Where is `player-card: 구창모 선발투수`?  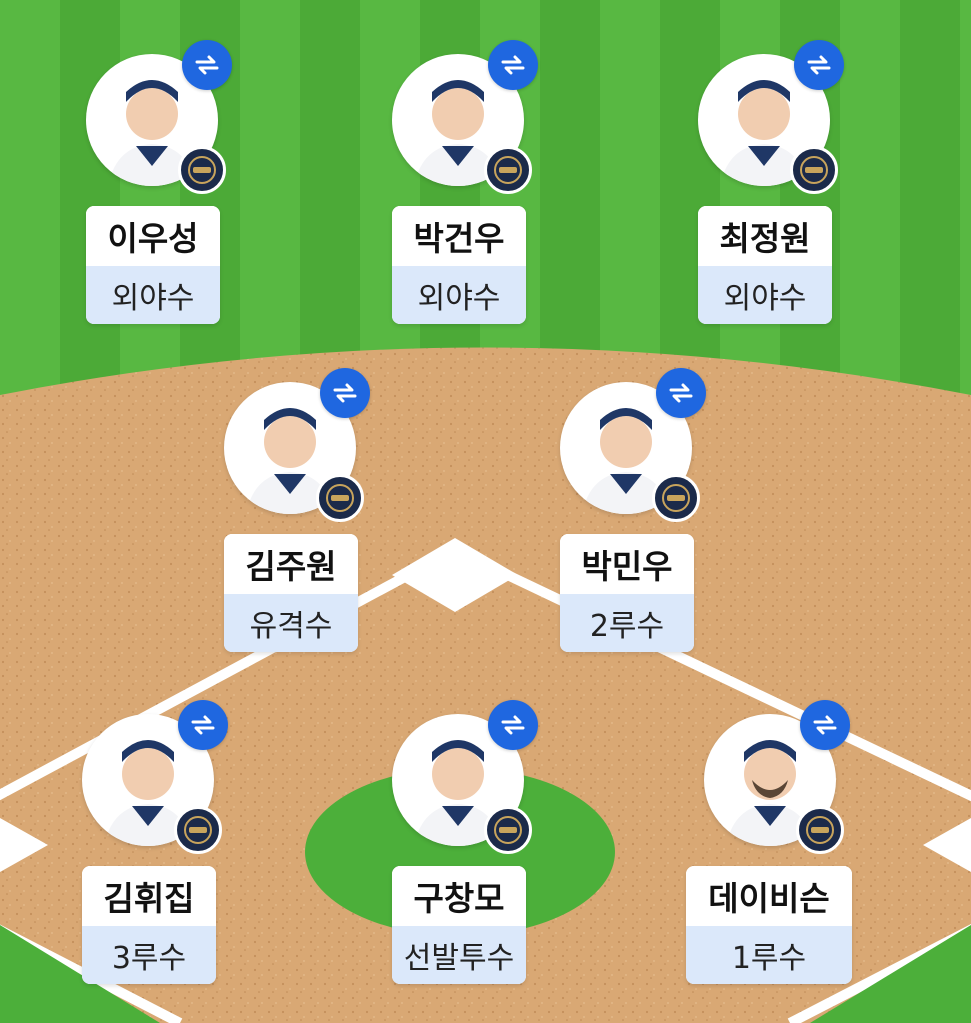
player-card: 구창모 선발투수 is located at coordinates (459, 925).